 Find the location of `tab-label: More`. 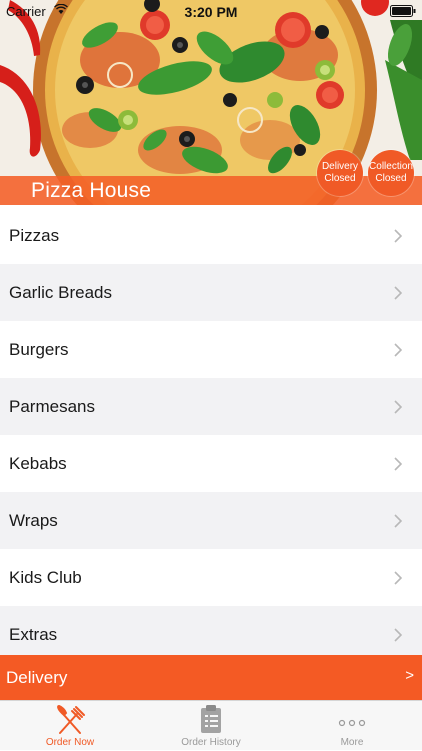

tab-label: More is located at coordinates (352, 742).